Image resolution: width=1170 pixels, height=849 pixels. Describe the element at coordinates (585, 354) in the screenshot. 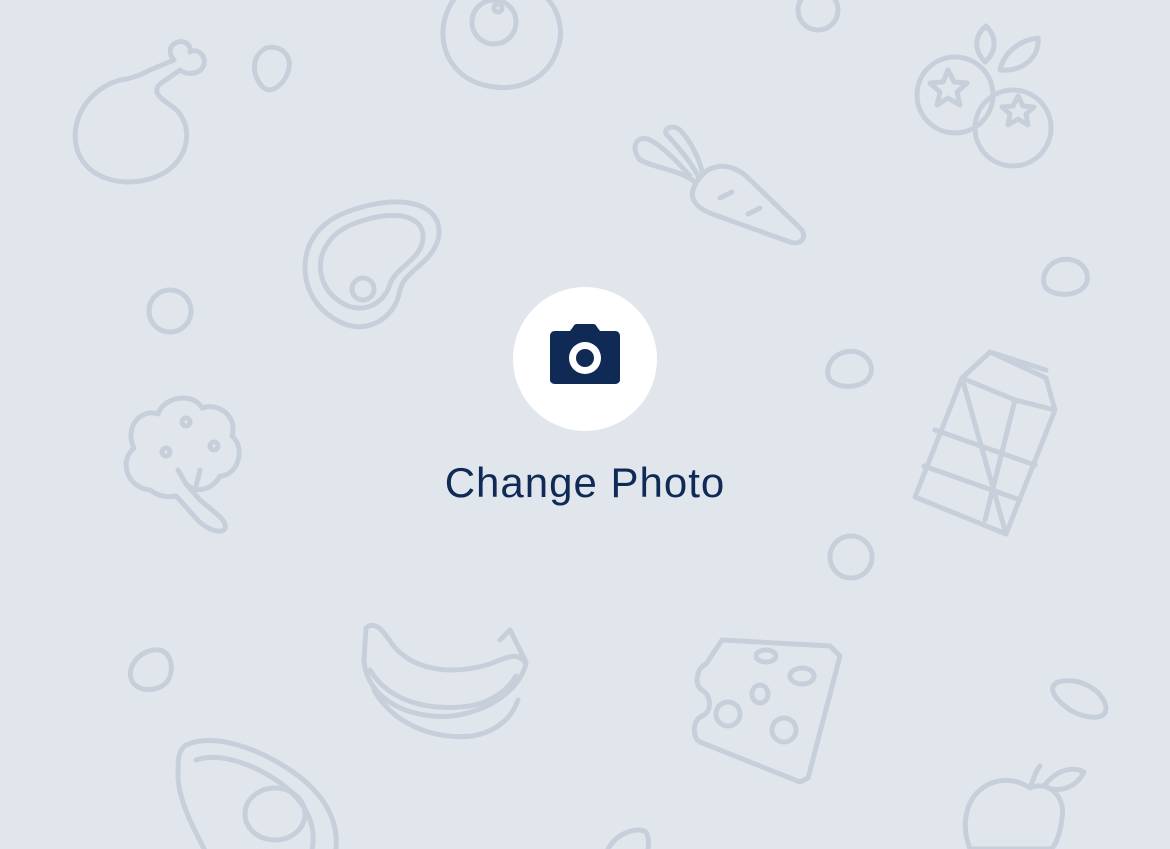

I see `camera-icon` at that location.